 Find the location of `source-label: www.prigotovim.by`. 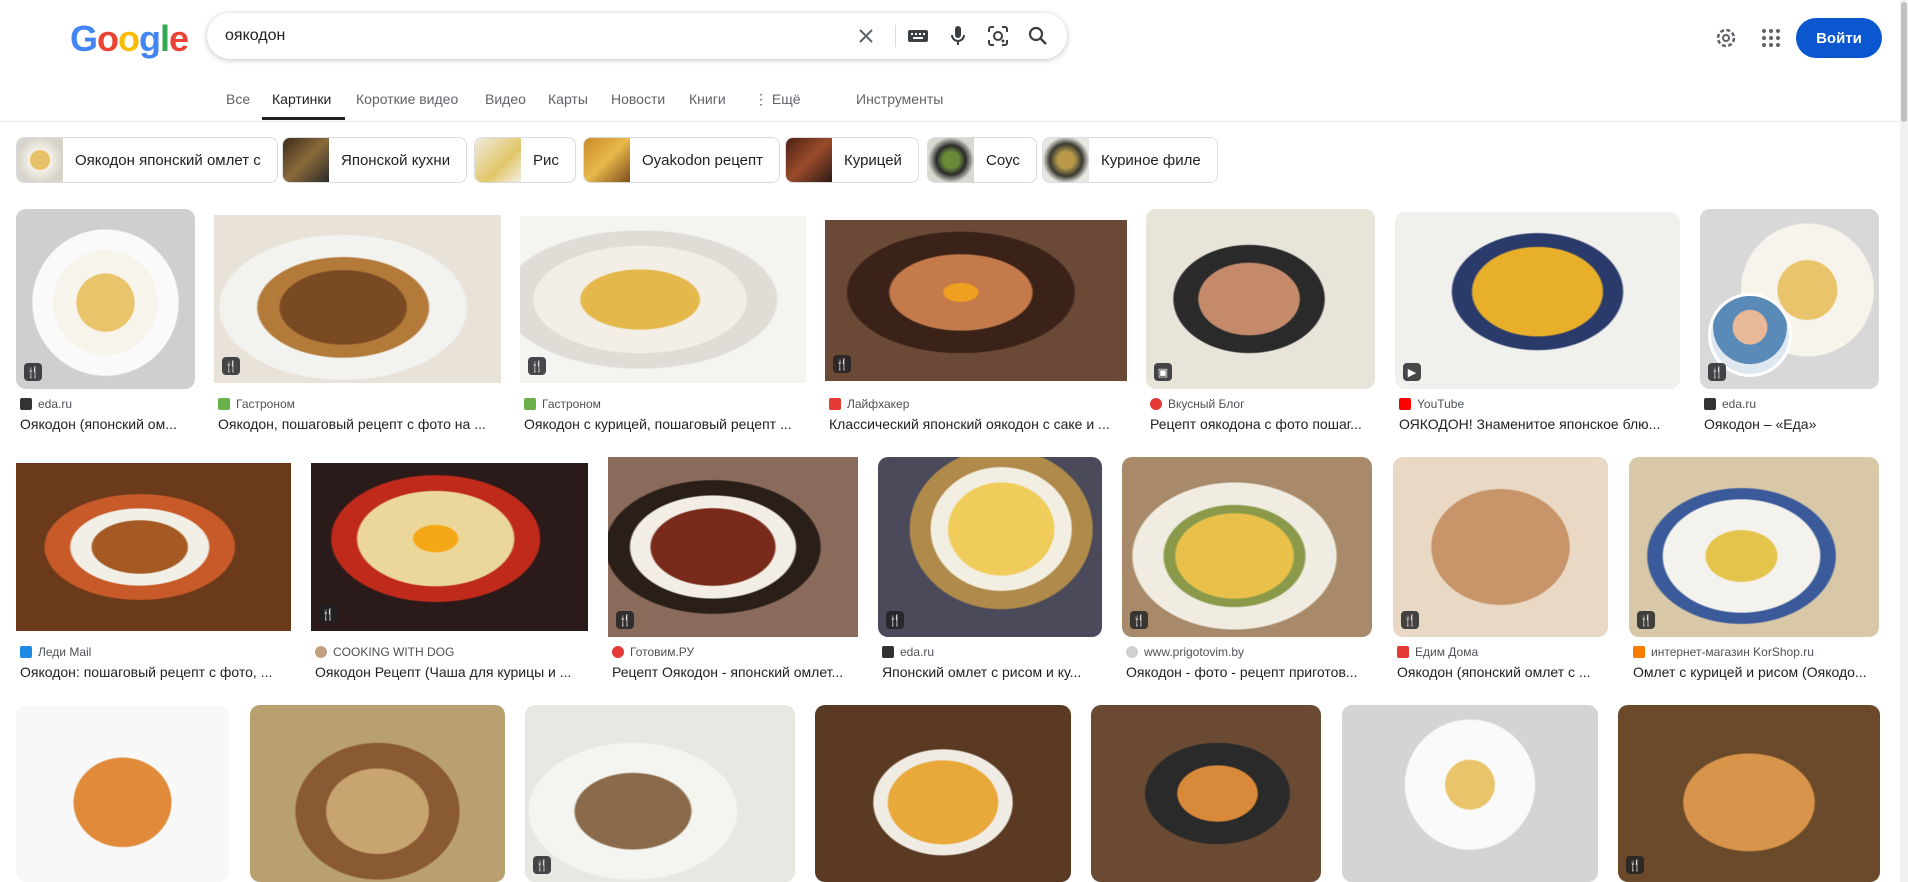

source-label: www.prigotovim.by is located at coordinates (1194, 652).